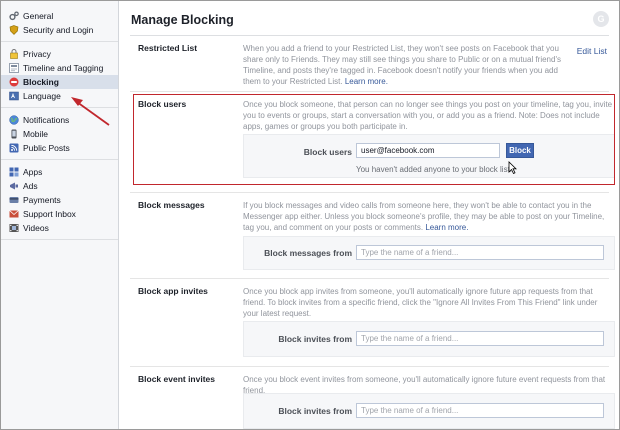 Image resolution: width=620 pixels, height=430 pixels. What do you see at coordinates (480, 410) in the screenshot?
I see `block-event-invites-input` at bounding box center [480, 410].